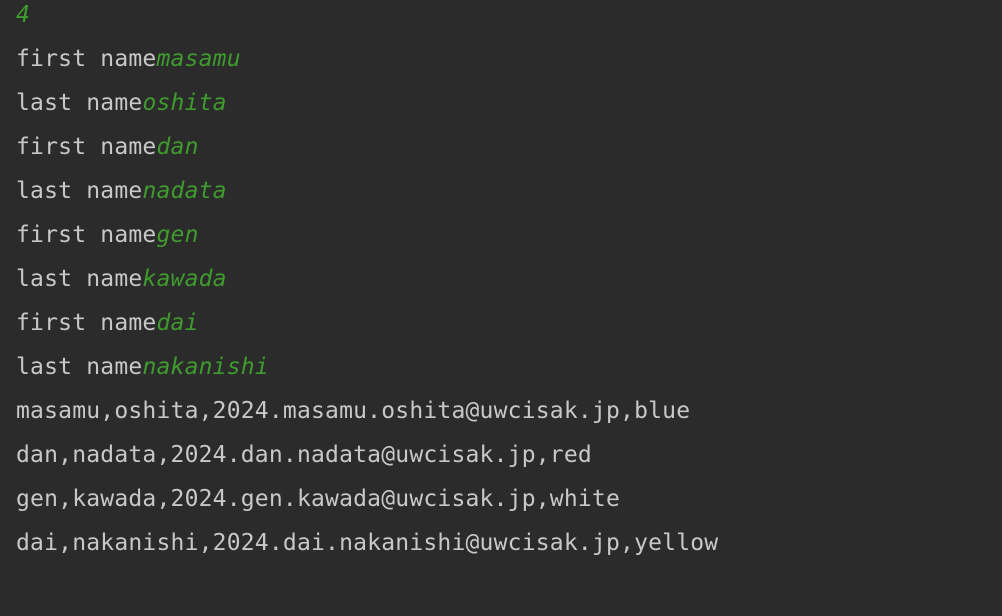  I want to click on console-prompt-line: first namemasamu, so click(128, 66).